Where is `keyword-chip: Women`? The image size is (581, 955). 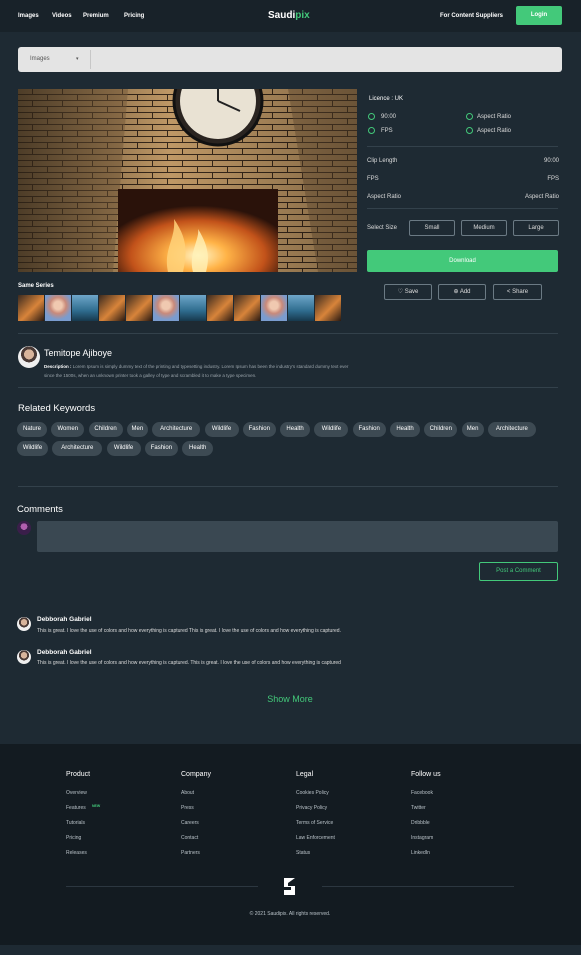 keyword-chip: Women is located at coordinates (68, 429).